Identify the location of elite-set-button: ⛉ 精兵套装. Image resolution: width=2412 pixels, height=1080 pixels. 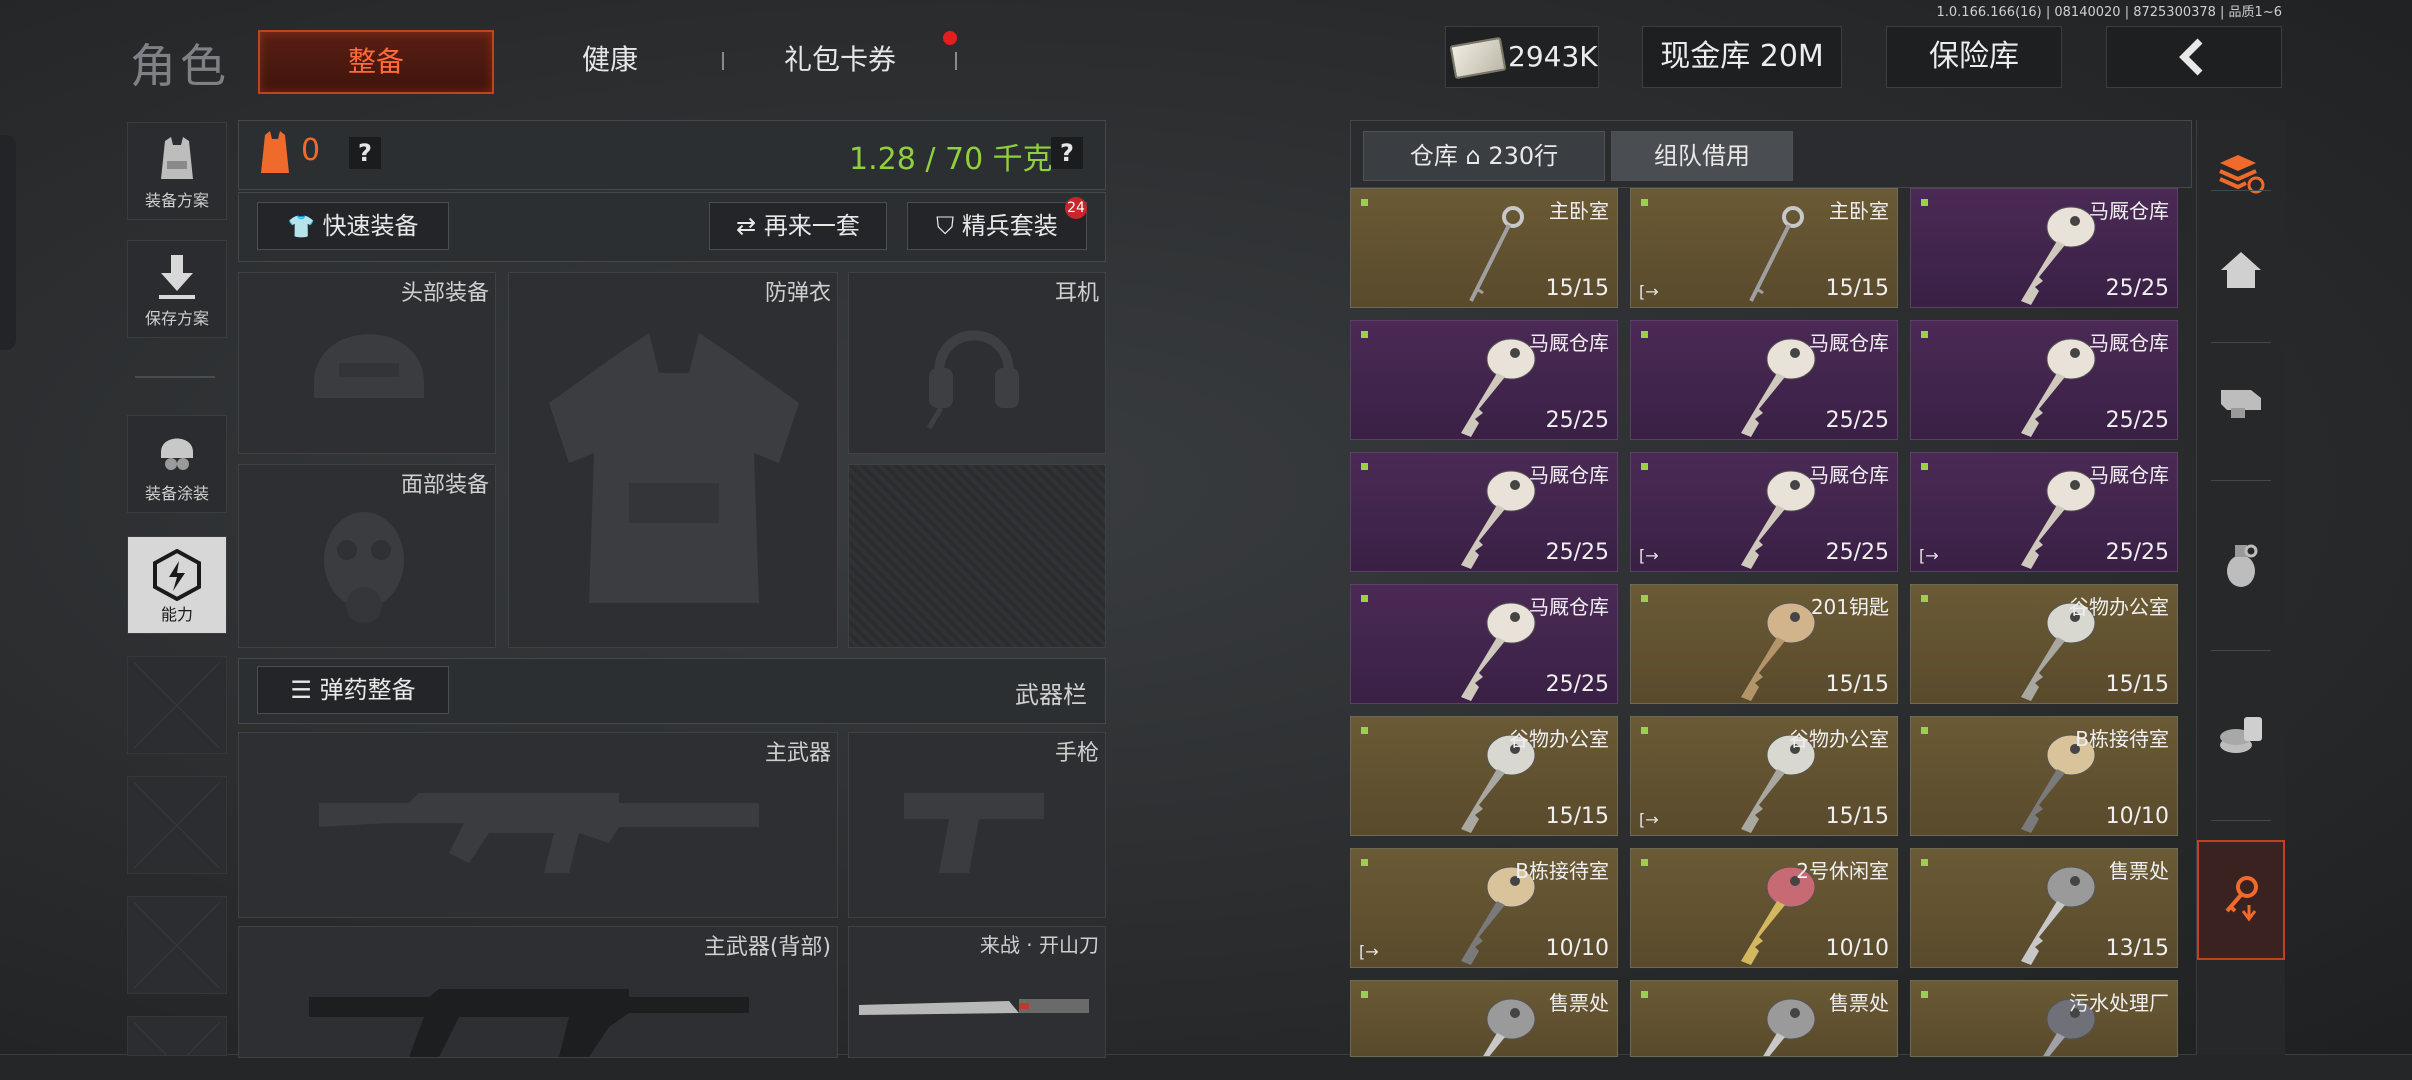
(997, 226).